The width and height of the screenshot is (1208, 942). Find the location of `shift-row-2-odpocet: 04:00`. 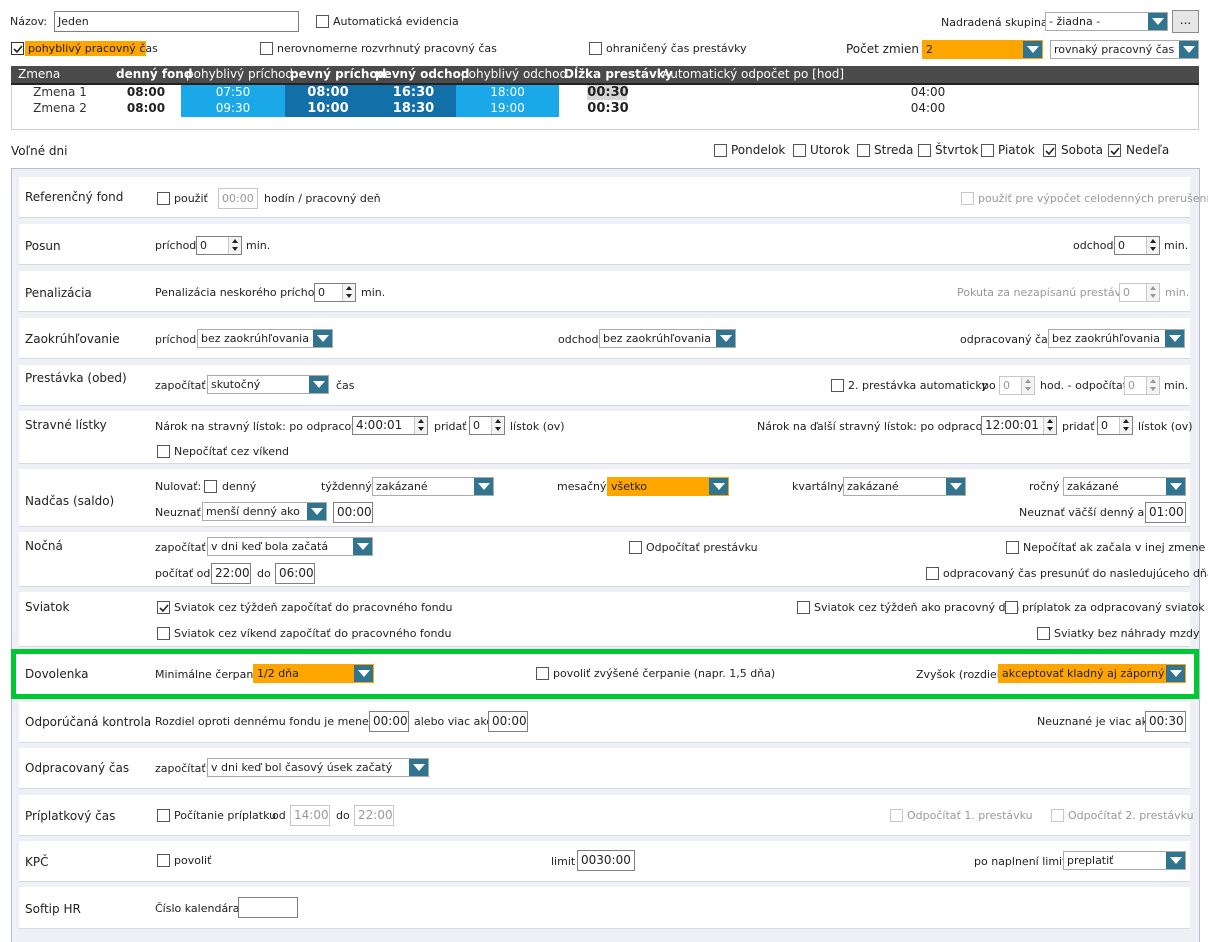

shift-row-2-odpocet: 04:00 is located at coordinates (928, 108).